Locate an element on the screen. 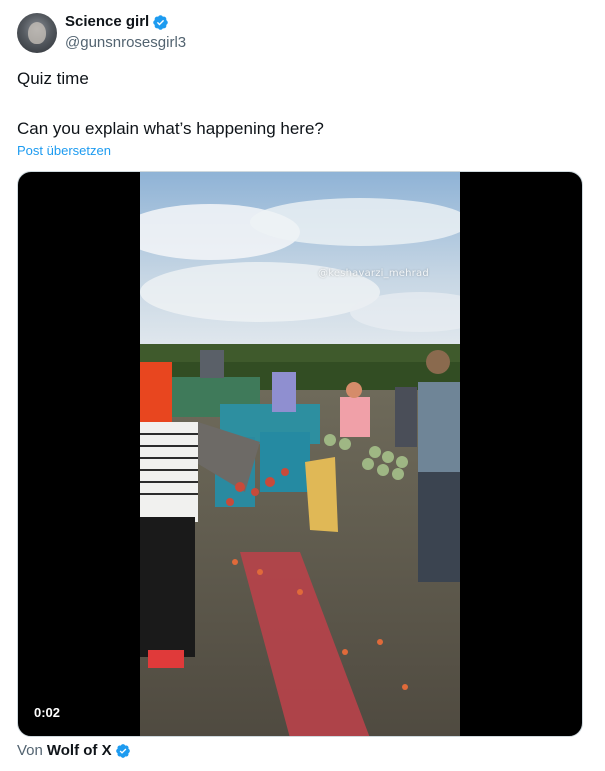  tweet-line-2: Can you explain what’s happening here? is located at coordinates (170, 128).